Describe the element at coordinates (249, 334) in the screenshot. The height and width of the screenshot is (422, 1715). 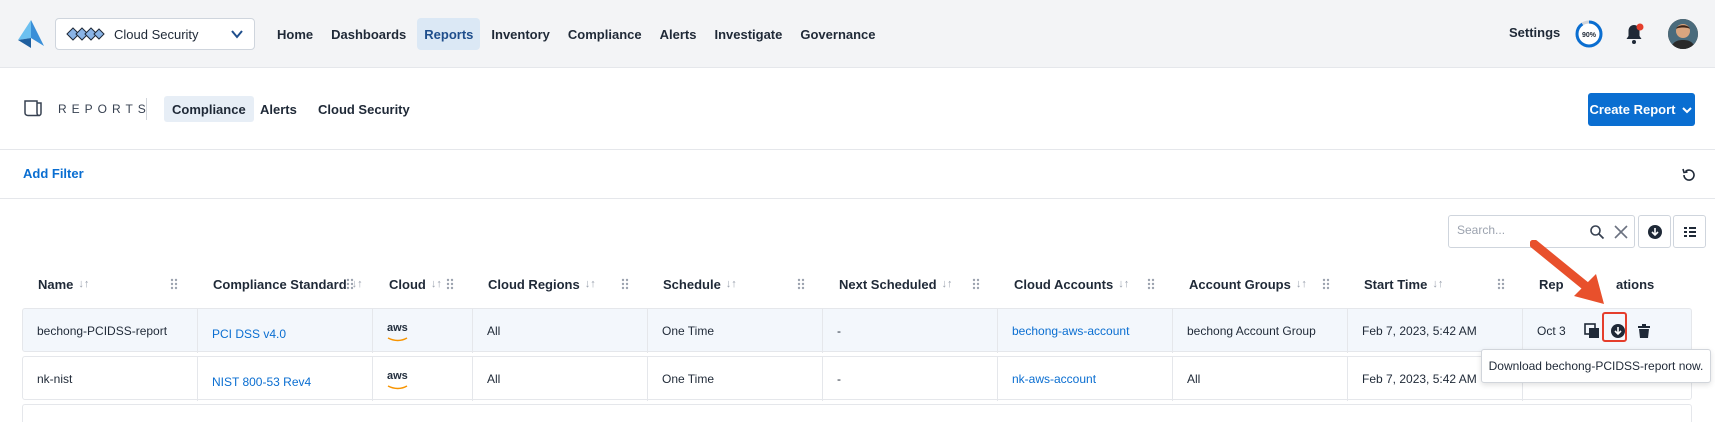
I see `compliance-standard-link: PCI DSS v4.0` at that location.